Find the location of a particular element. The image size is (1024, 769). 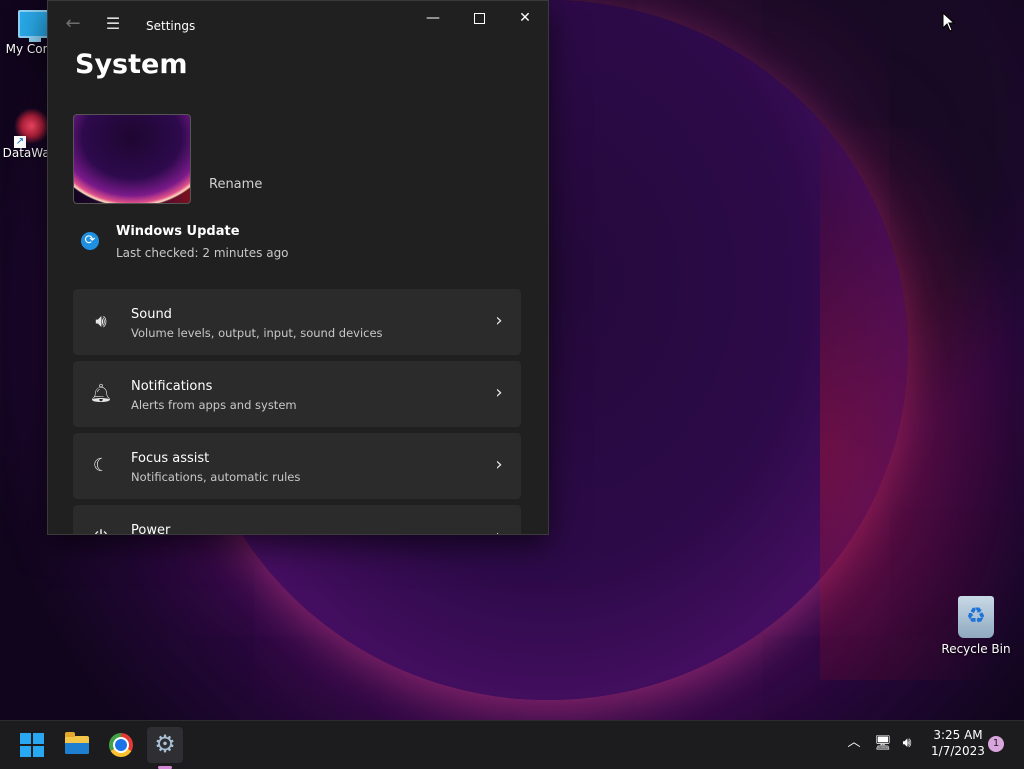

show-hidden-icons-chevron-up-icon: ︿ is located at coordinates (854, 743).